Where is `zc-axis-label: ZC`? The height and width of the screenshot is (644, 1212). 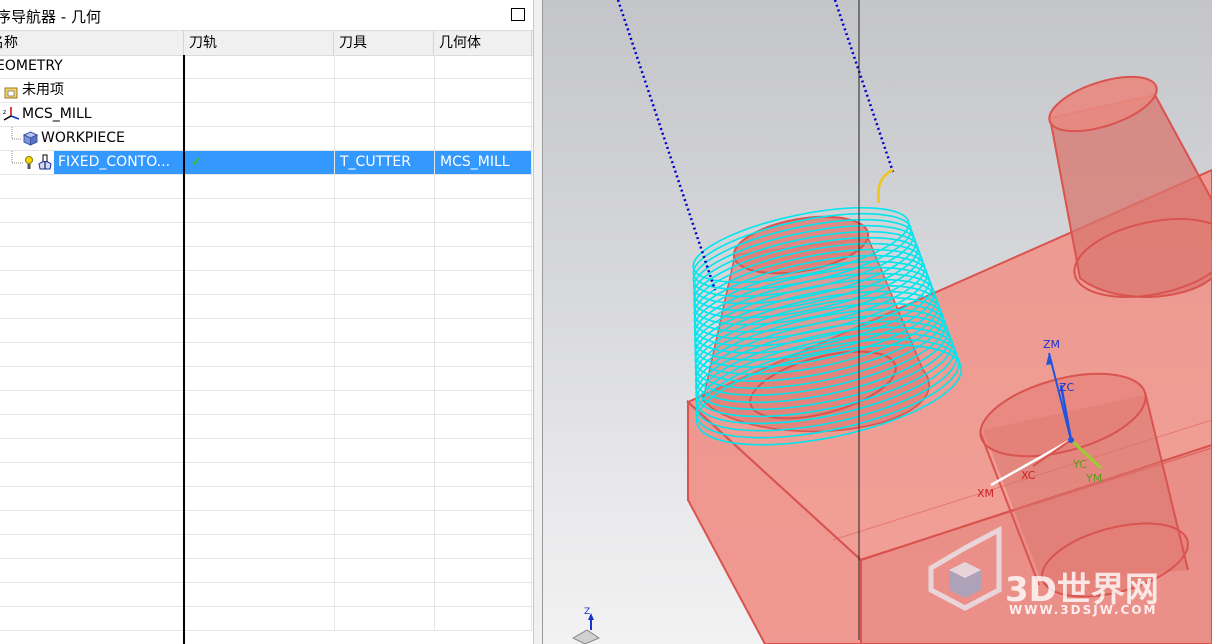
zc-axis-label: ZC is located at coordinates (1067, 387).